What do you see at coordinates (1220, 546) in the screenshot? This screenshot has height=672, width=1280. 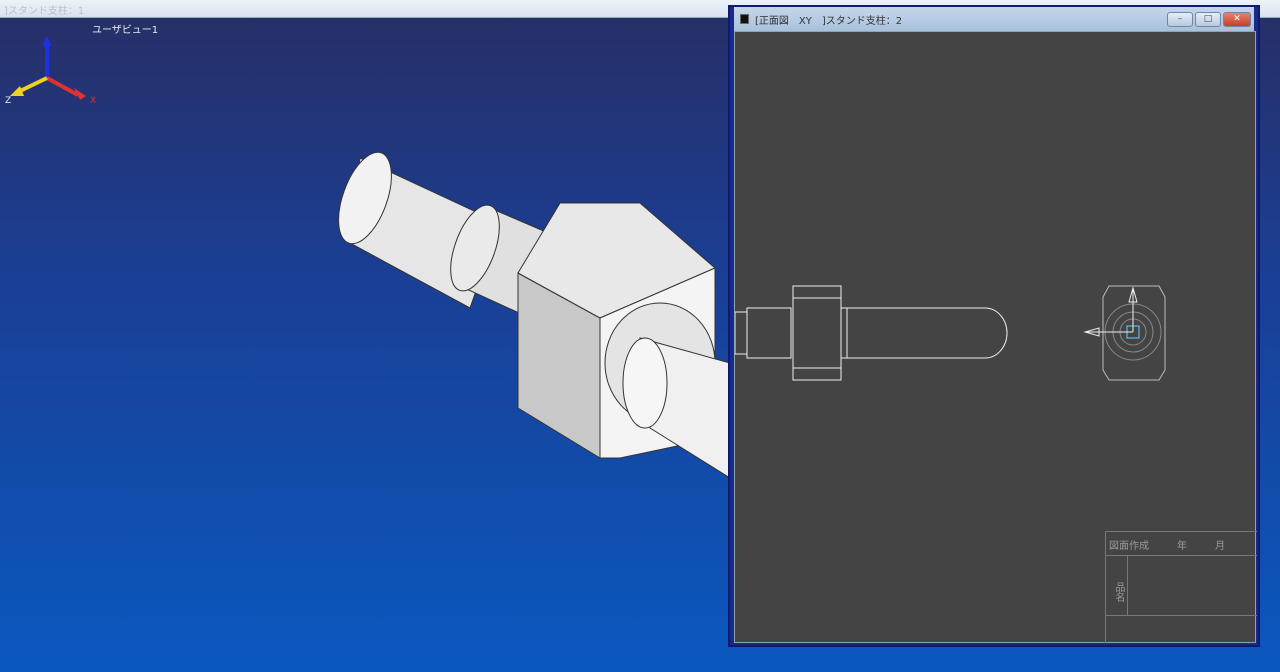 I see `month-label: 月` at bounding box center [1220, 546].